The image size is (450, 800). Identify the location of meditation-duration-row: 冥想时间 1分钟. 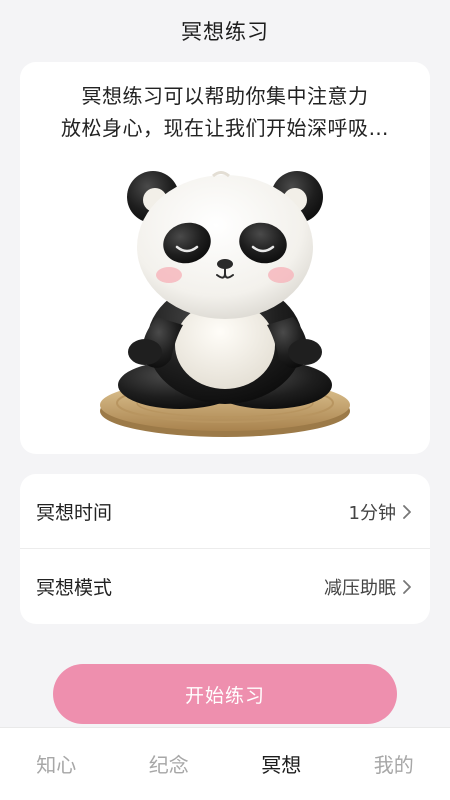
(225, 511).